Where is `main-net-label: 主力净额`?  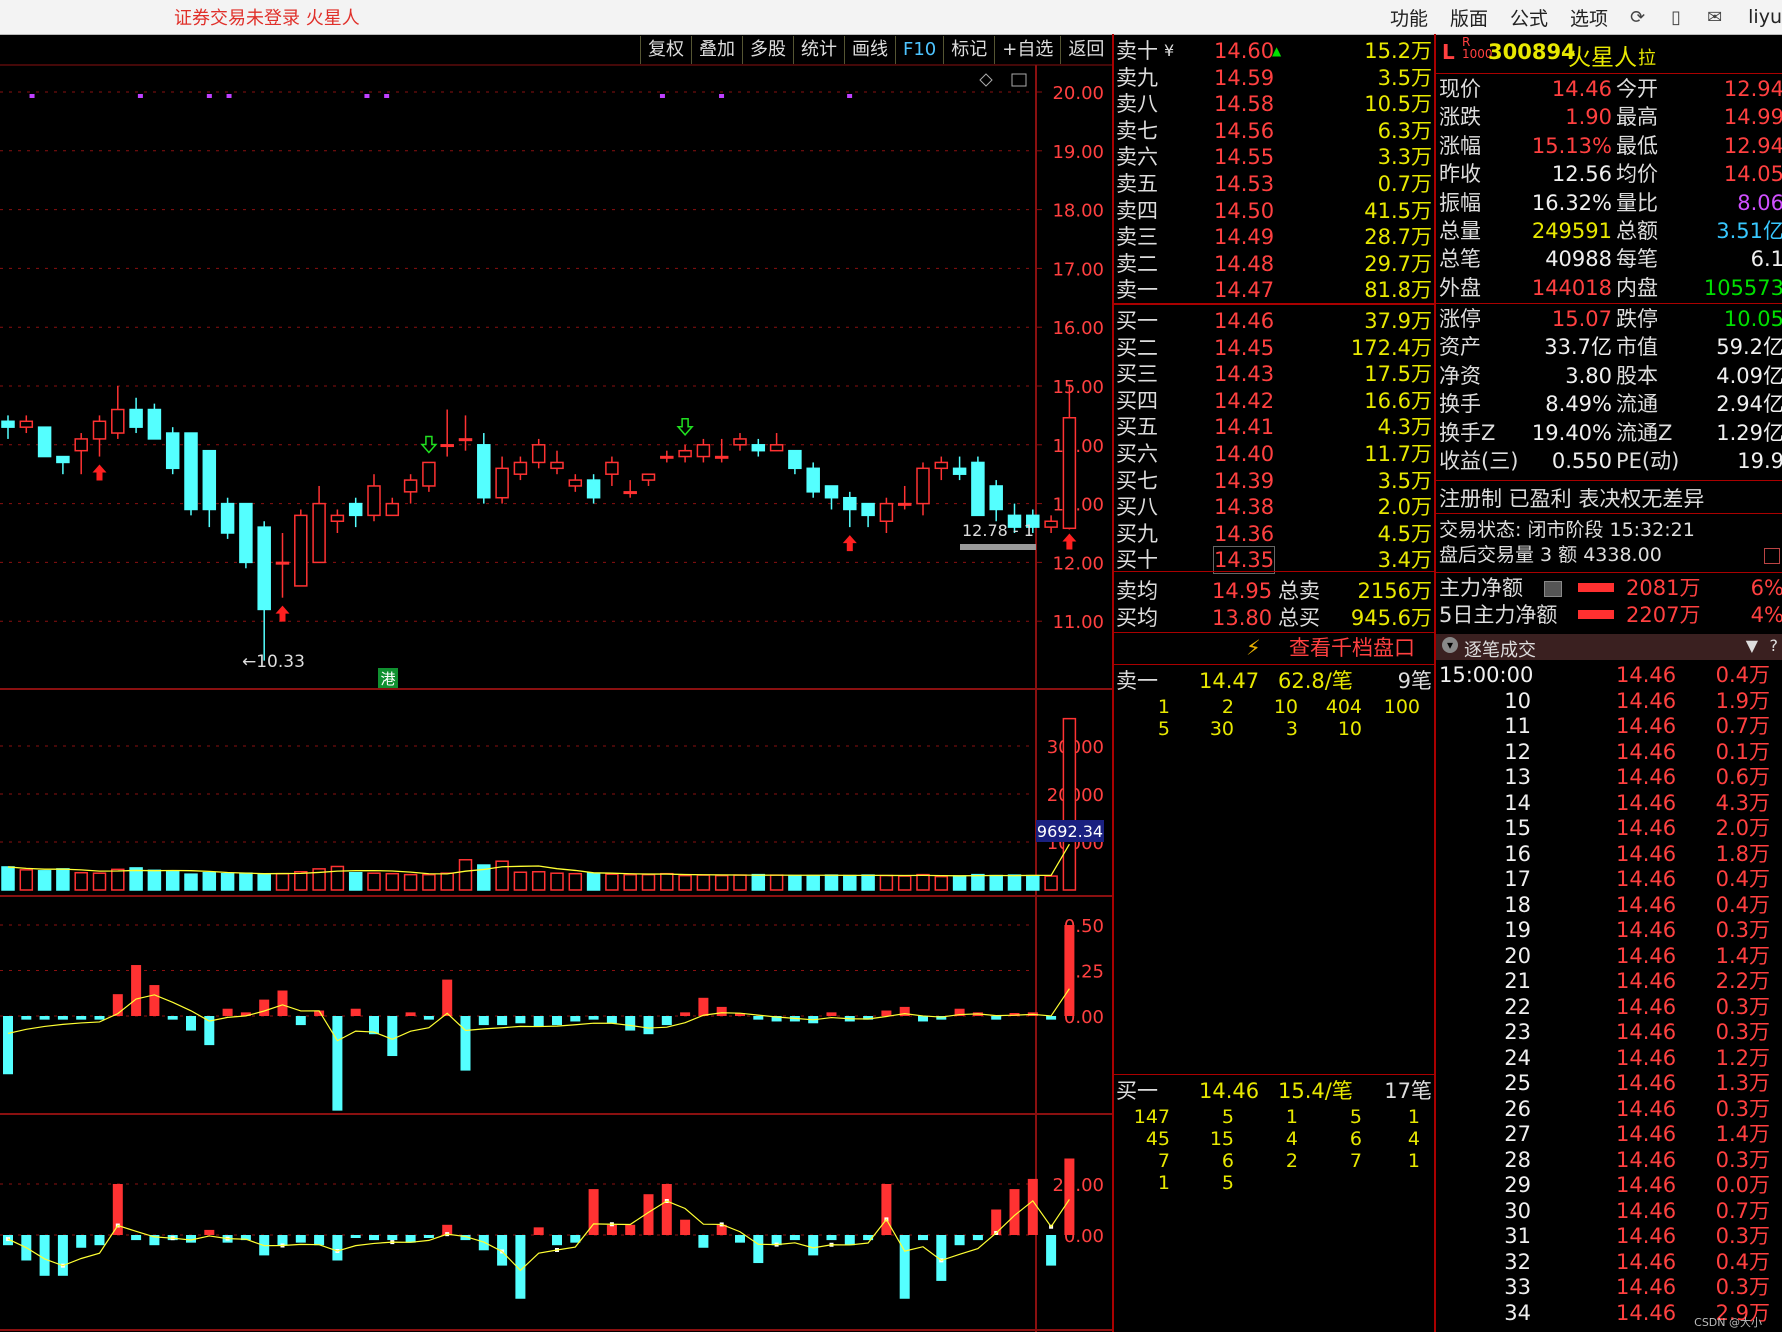 main-net-label: 主力净额 is located at coordinates (1481, 588).